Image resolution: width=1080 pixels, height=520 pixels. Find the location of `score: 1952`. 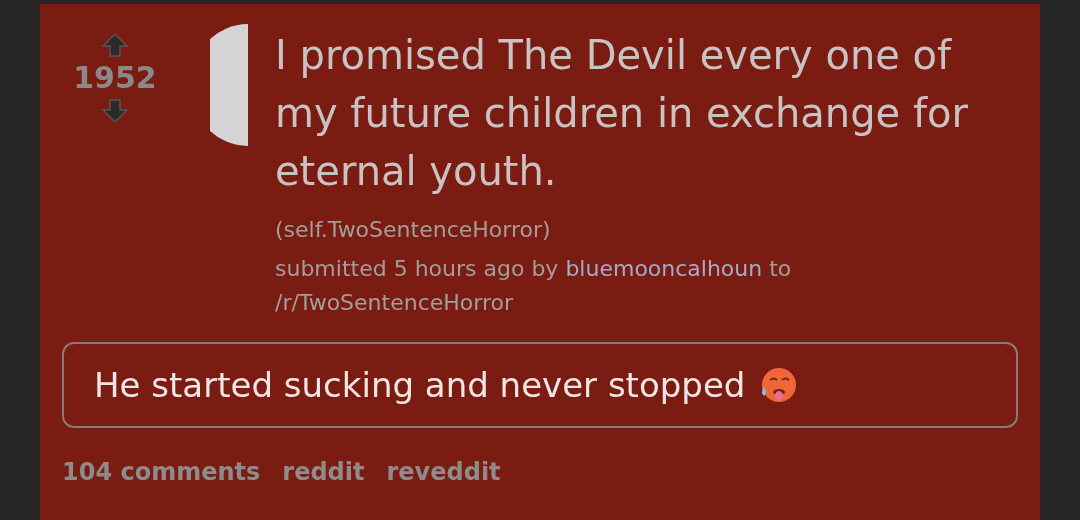

score: 1952 is located at coordinates (115, 78).